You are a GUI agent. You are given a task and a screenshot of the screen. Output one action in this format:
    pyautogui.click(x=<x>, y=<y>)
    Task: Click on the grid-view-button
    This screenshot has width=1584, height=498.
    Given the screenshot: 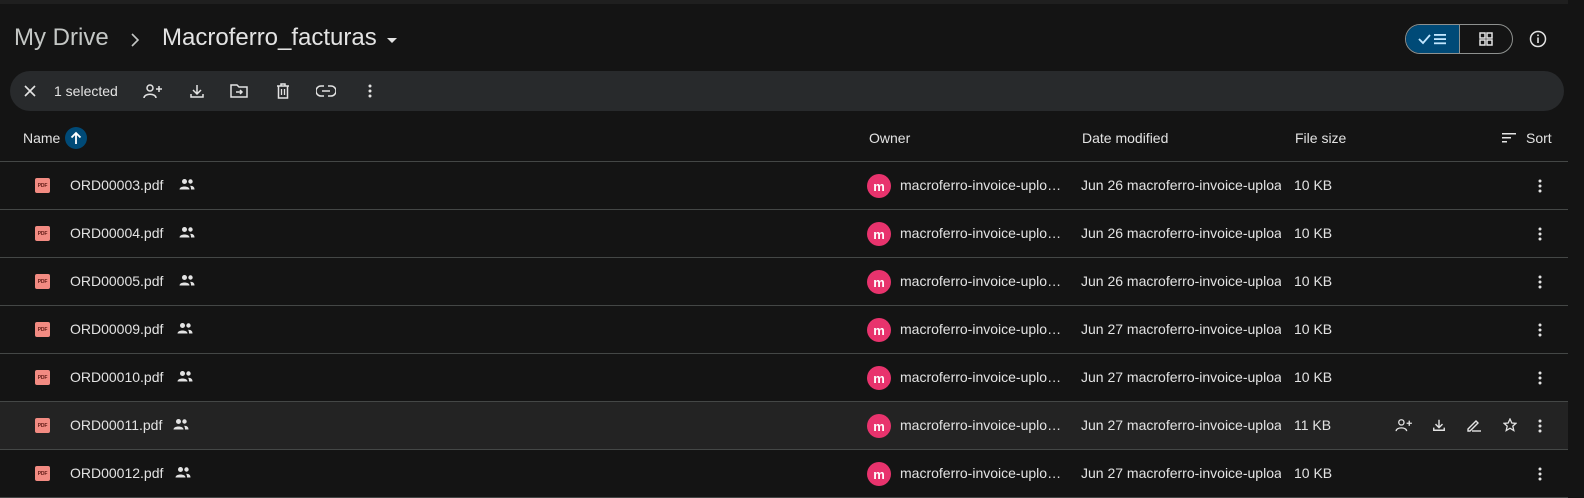 What is the action you would take?
    pyautogui.click(x=1485, y=39)
    